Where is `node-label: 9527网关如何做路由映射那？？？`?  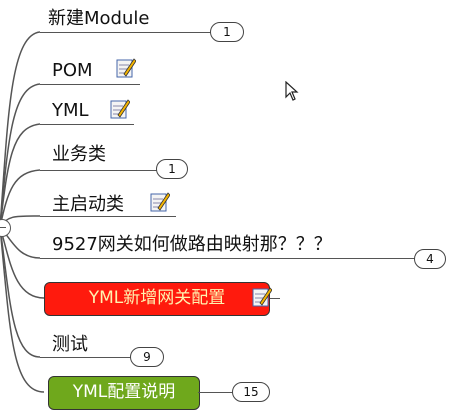
node-label: 9527网关如何做路由映射那？？？ is located at coordinates (192, 244).